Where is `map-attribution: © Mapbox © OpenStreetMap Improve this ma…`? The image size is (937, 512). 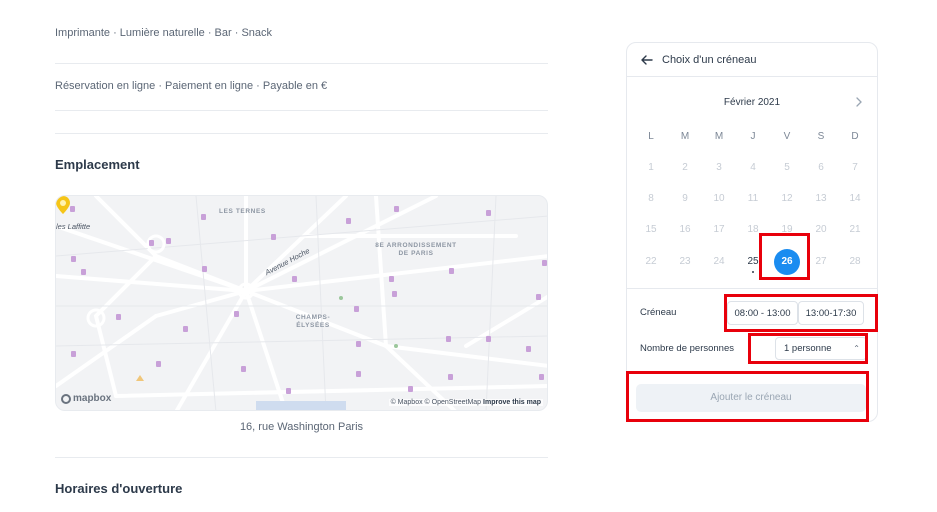 map-attribution: © Mapbox © OpenStreetMap Improve this ma… is located at coordinates (465, 402).